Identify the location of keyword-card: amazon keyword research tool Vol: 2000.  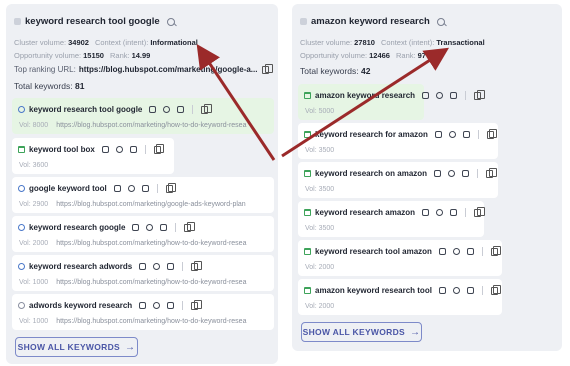
(400, 297).